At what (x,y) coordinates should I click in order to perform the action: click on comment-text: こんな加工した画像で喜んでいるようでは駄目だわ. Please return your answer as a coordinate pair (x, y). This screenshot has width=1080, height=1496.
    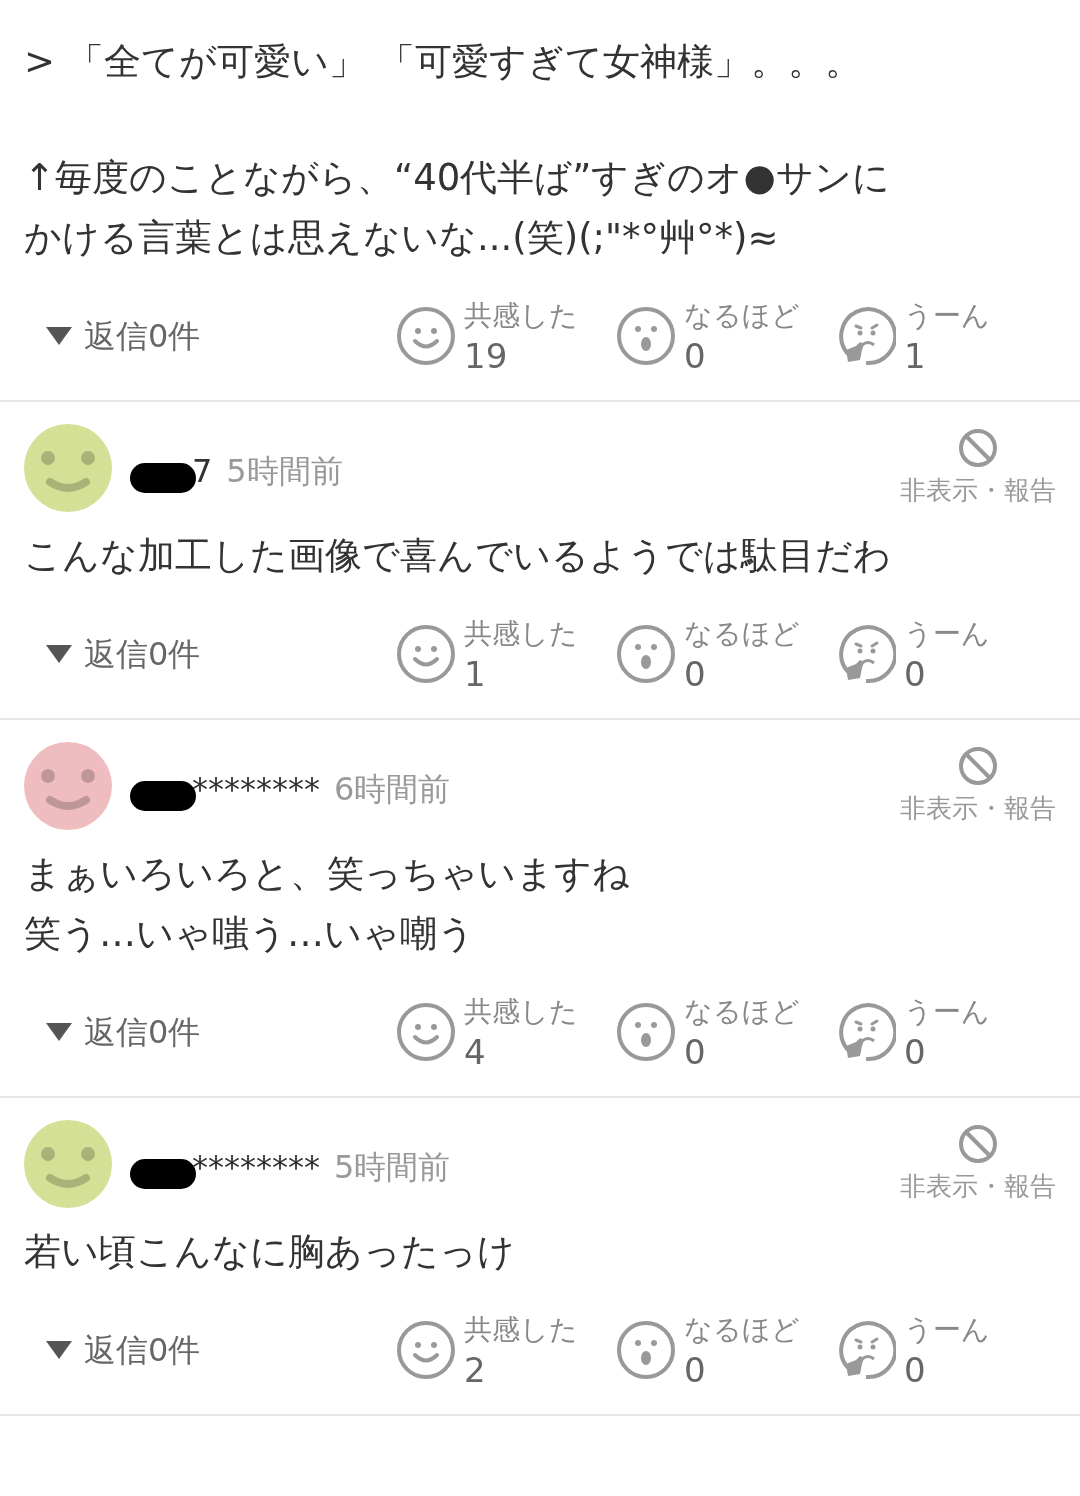
    Looking at the image, I should click on (458, 556).